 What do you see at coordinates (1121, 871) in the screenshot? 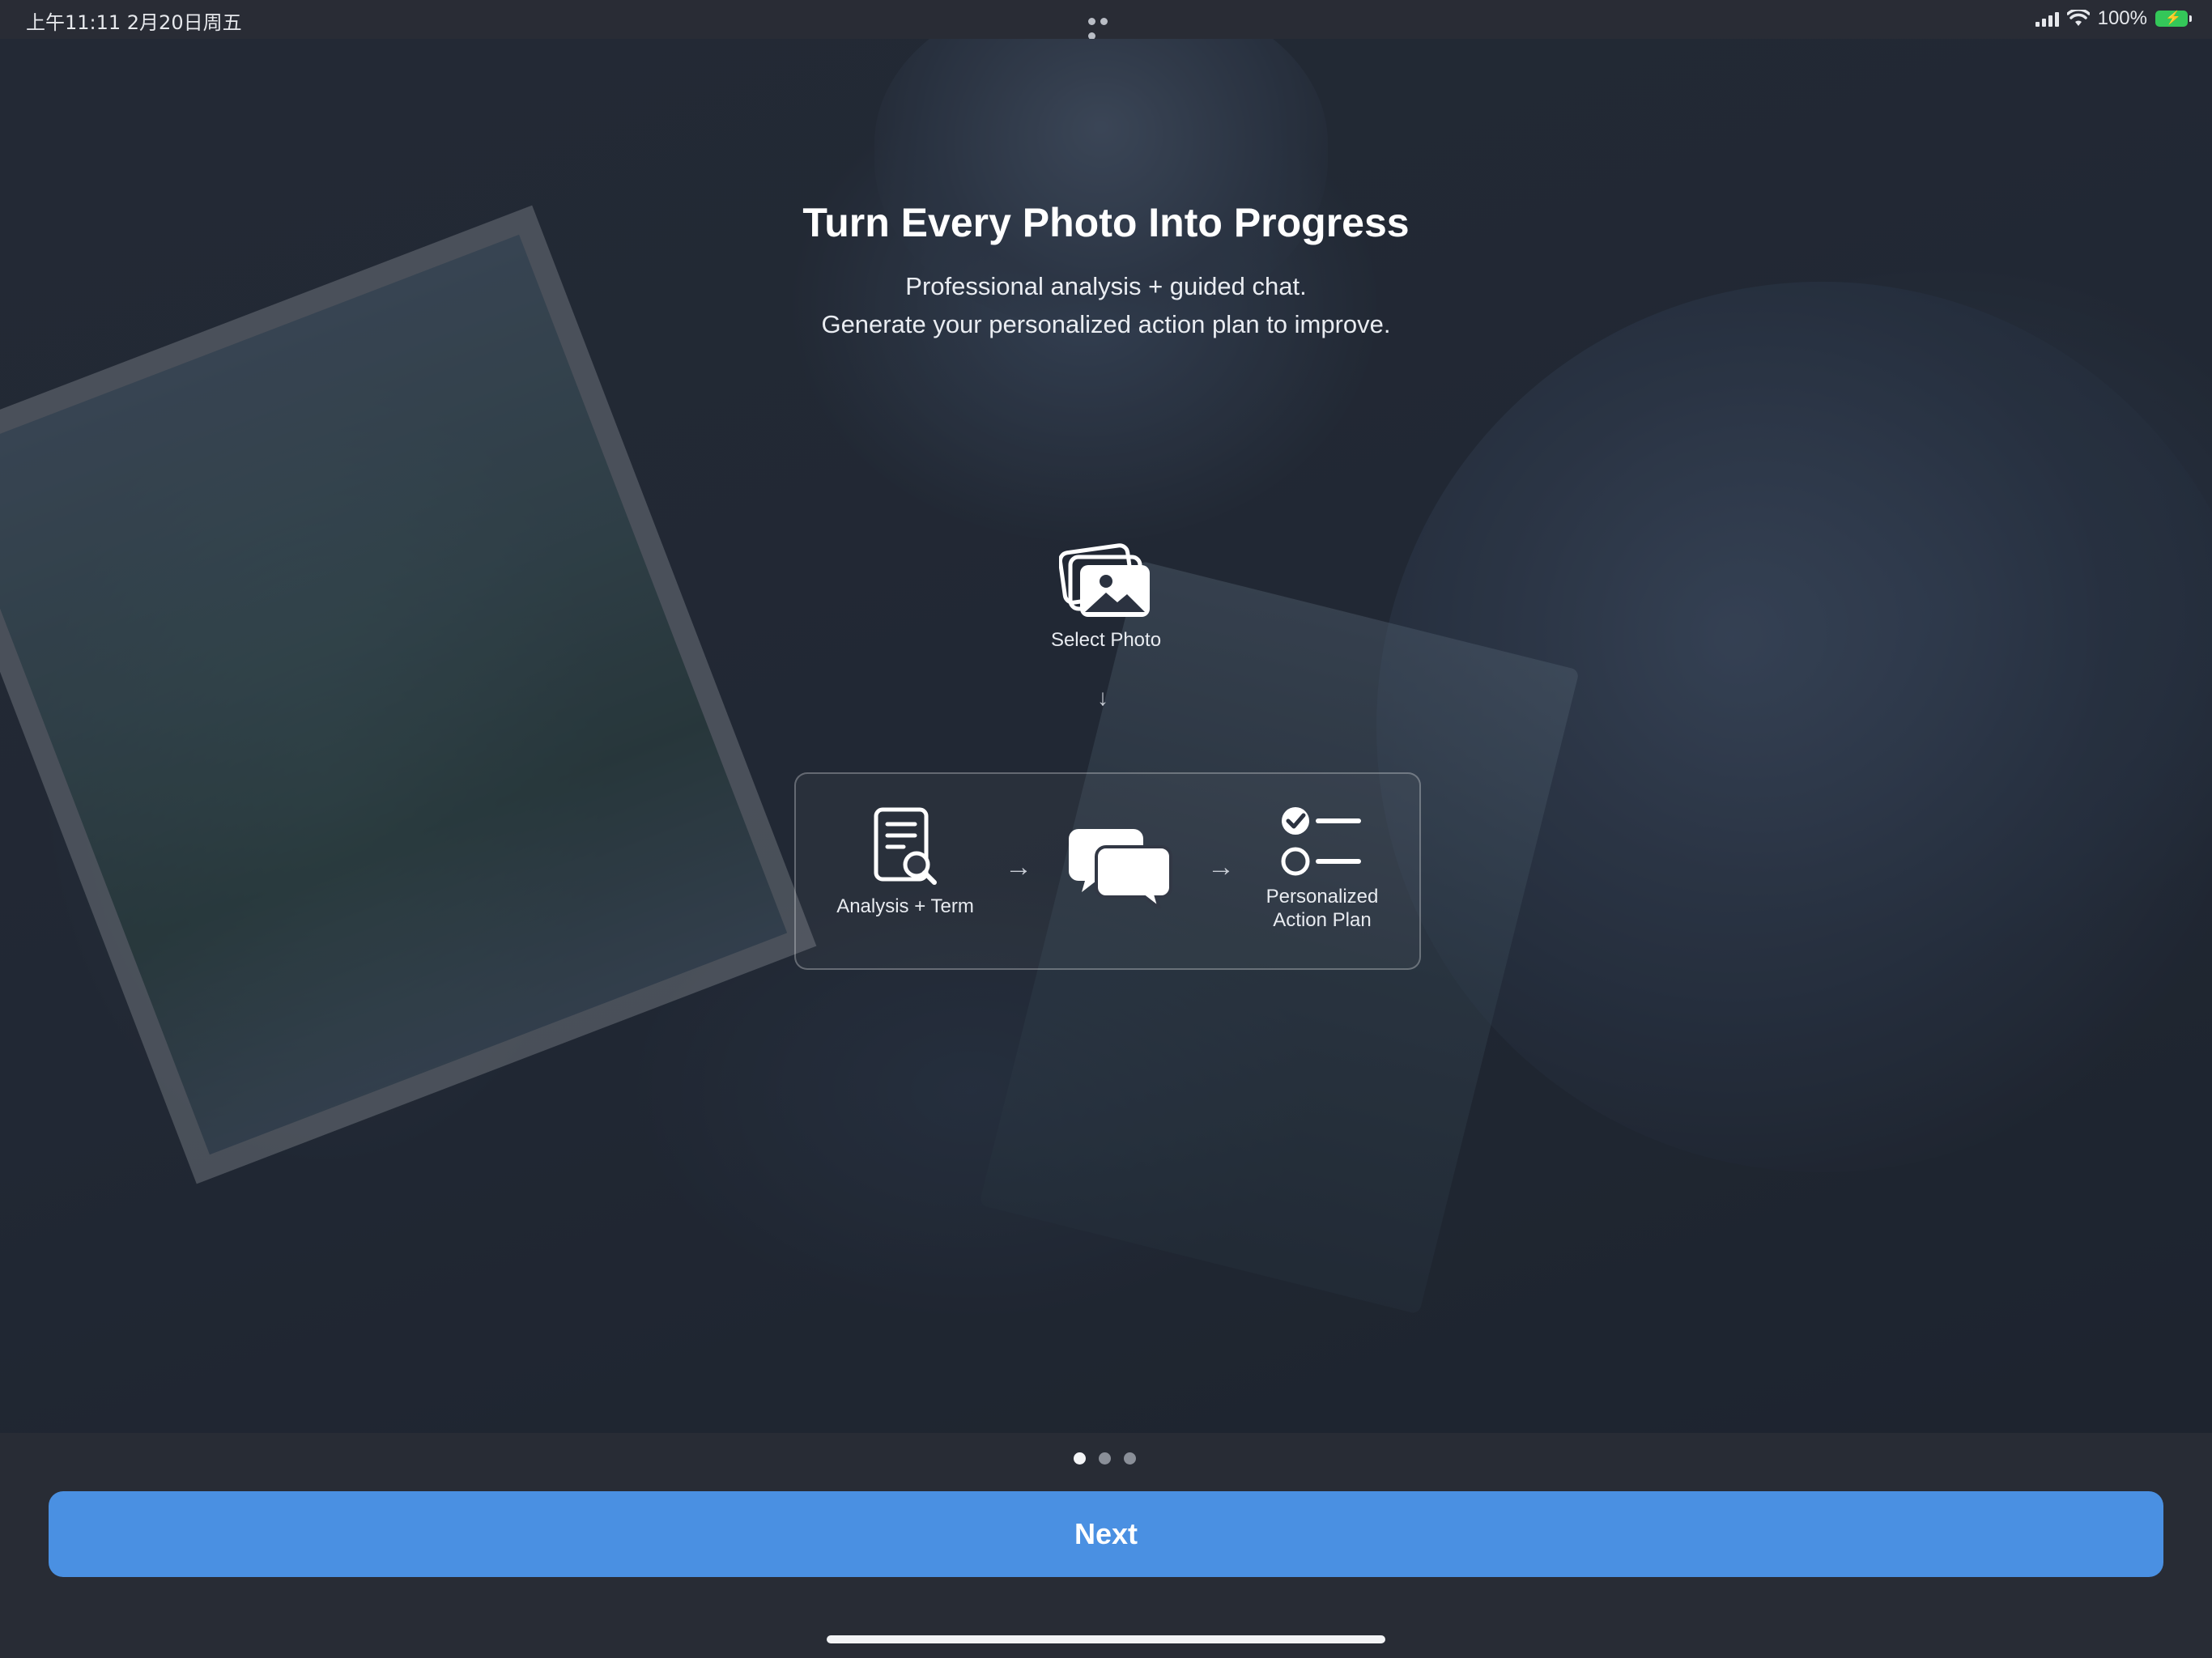
I see `chat-bubbles-icon` at bounding box center [1121, 871].